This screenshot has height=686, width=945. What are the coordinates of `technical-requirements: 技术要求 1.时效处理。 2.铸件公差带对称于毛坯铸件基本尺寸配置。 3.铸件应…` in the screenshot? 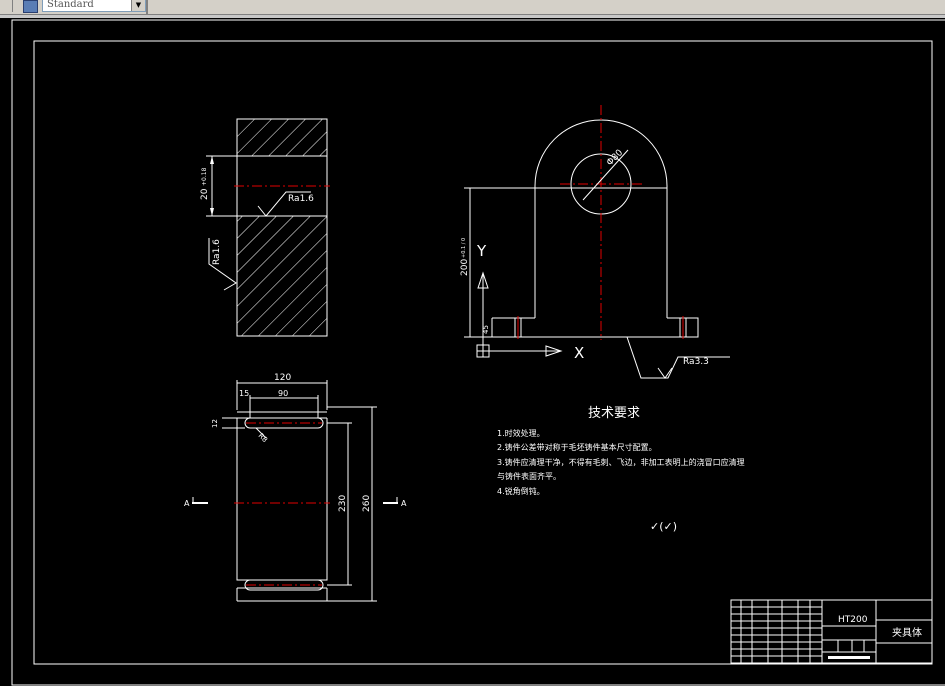 It's located at (621, 469).